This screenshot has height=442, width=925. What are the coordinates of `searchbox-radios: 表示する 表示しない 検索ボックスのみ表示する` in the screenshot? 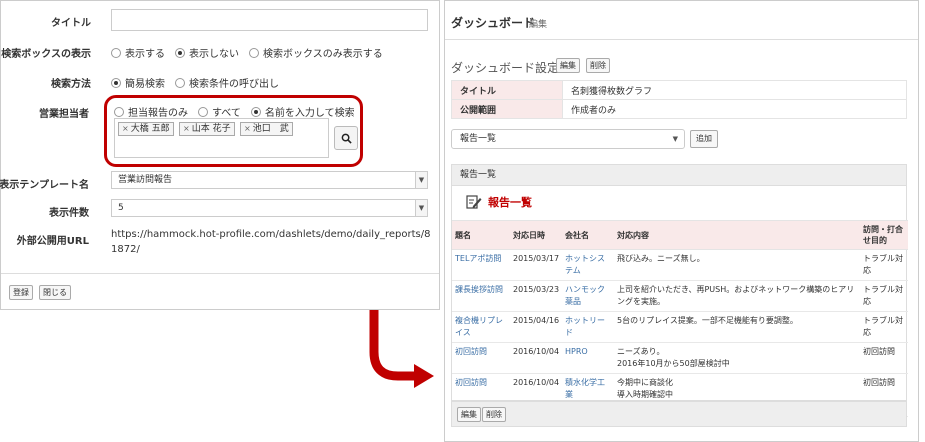 It's located at (252, 52).